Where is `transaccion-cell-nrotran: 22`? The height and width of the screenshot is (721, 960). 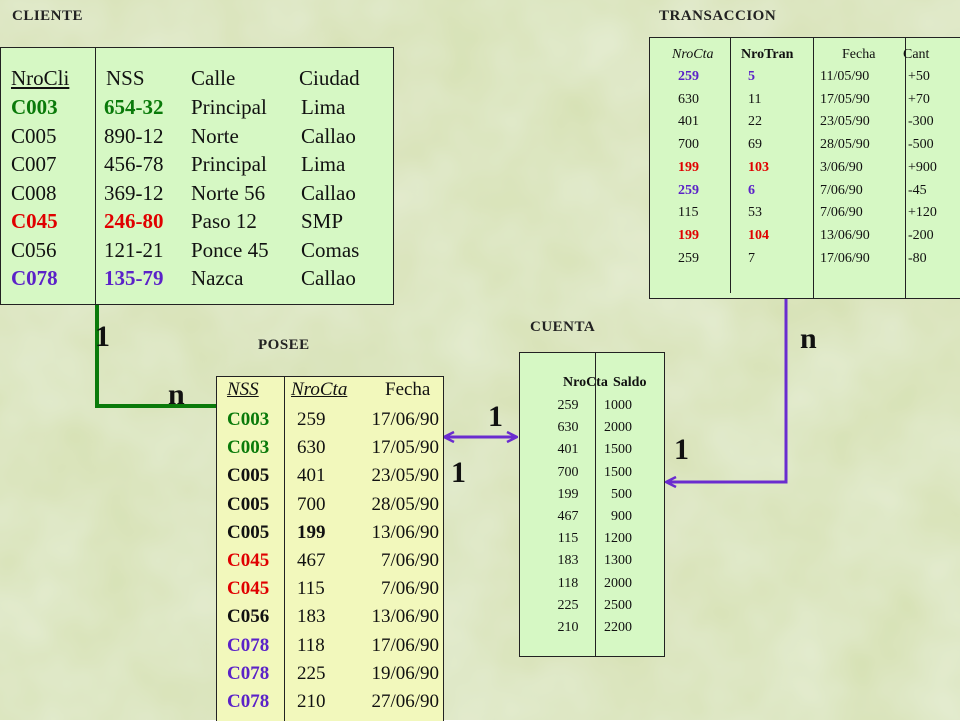
transaccion-cell-nrotran: 22 is located at coordinates (755, 122).